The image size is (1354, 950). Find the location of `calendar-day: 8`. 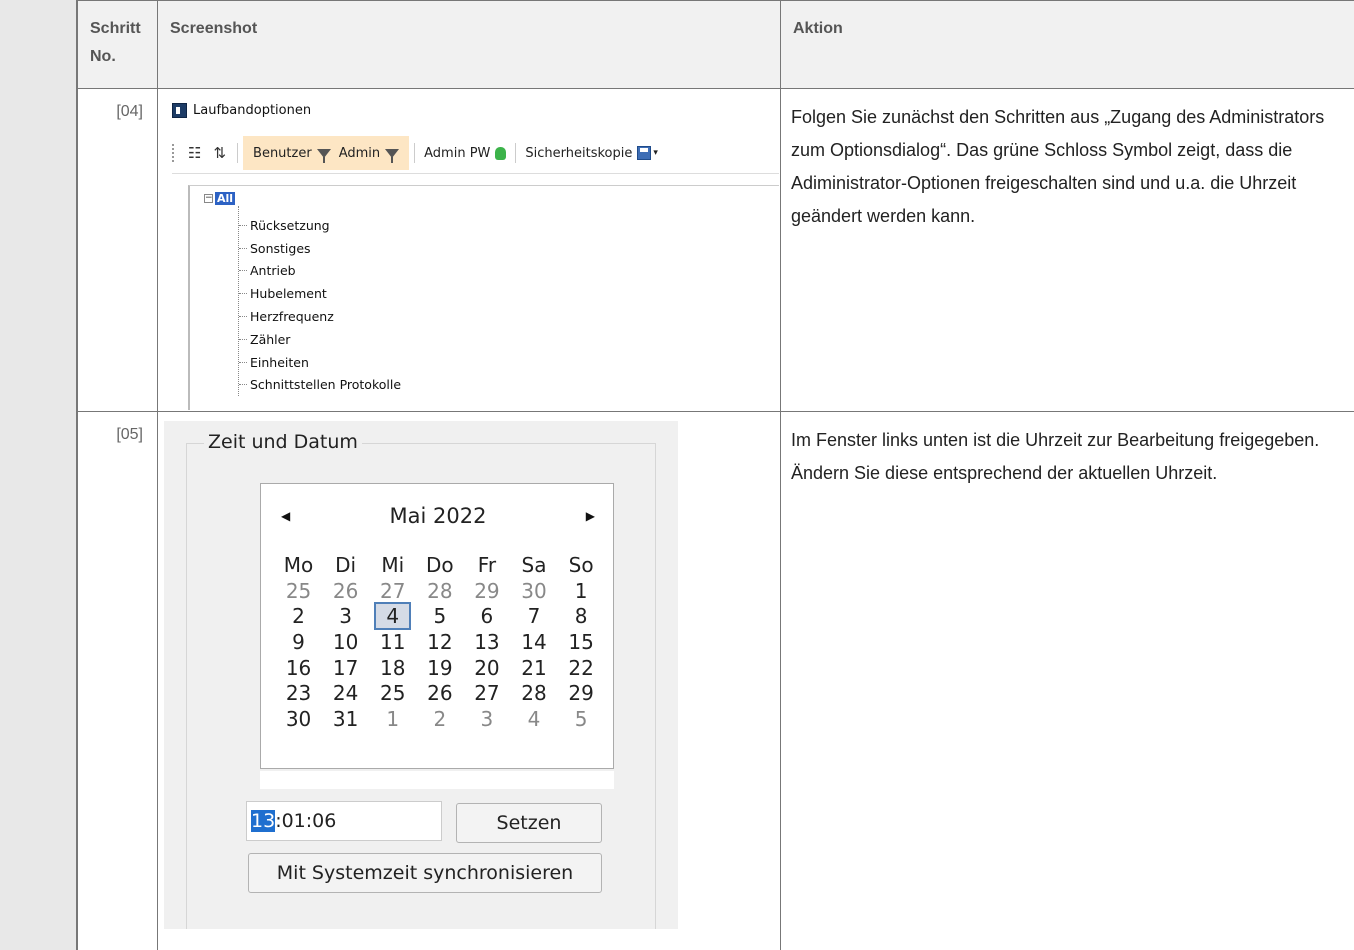

calendar-day: 8 is located at coordinates (581, 616).